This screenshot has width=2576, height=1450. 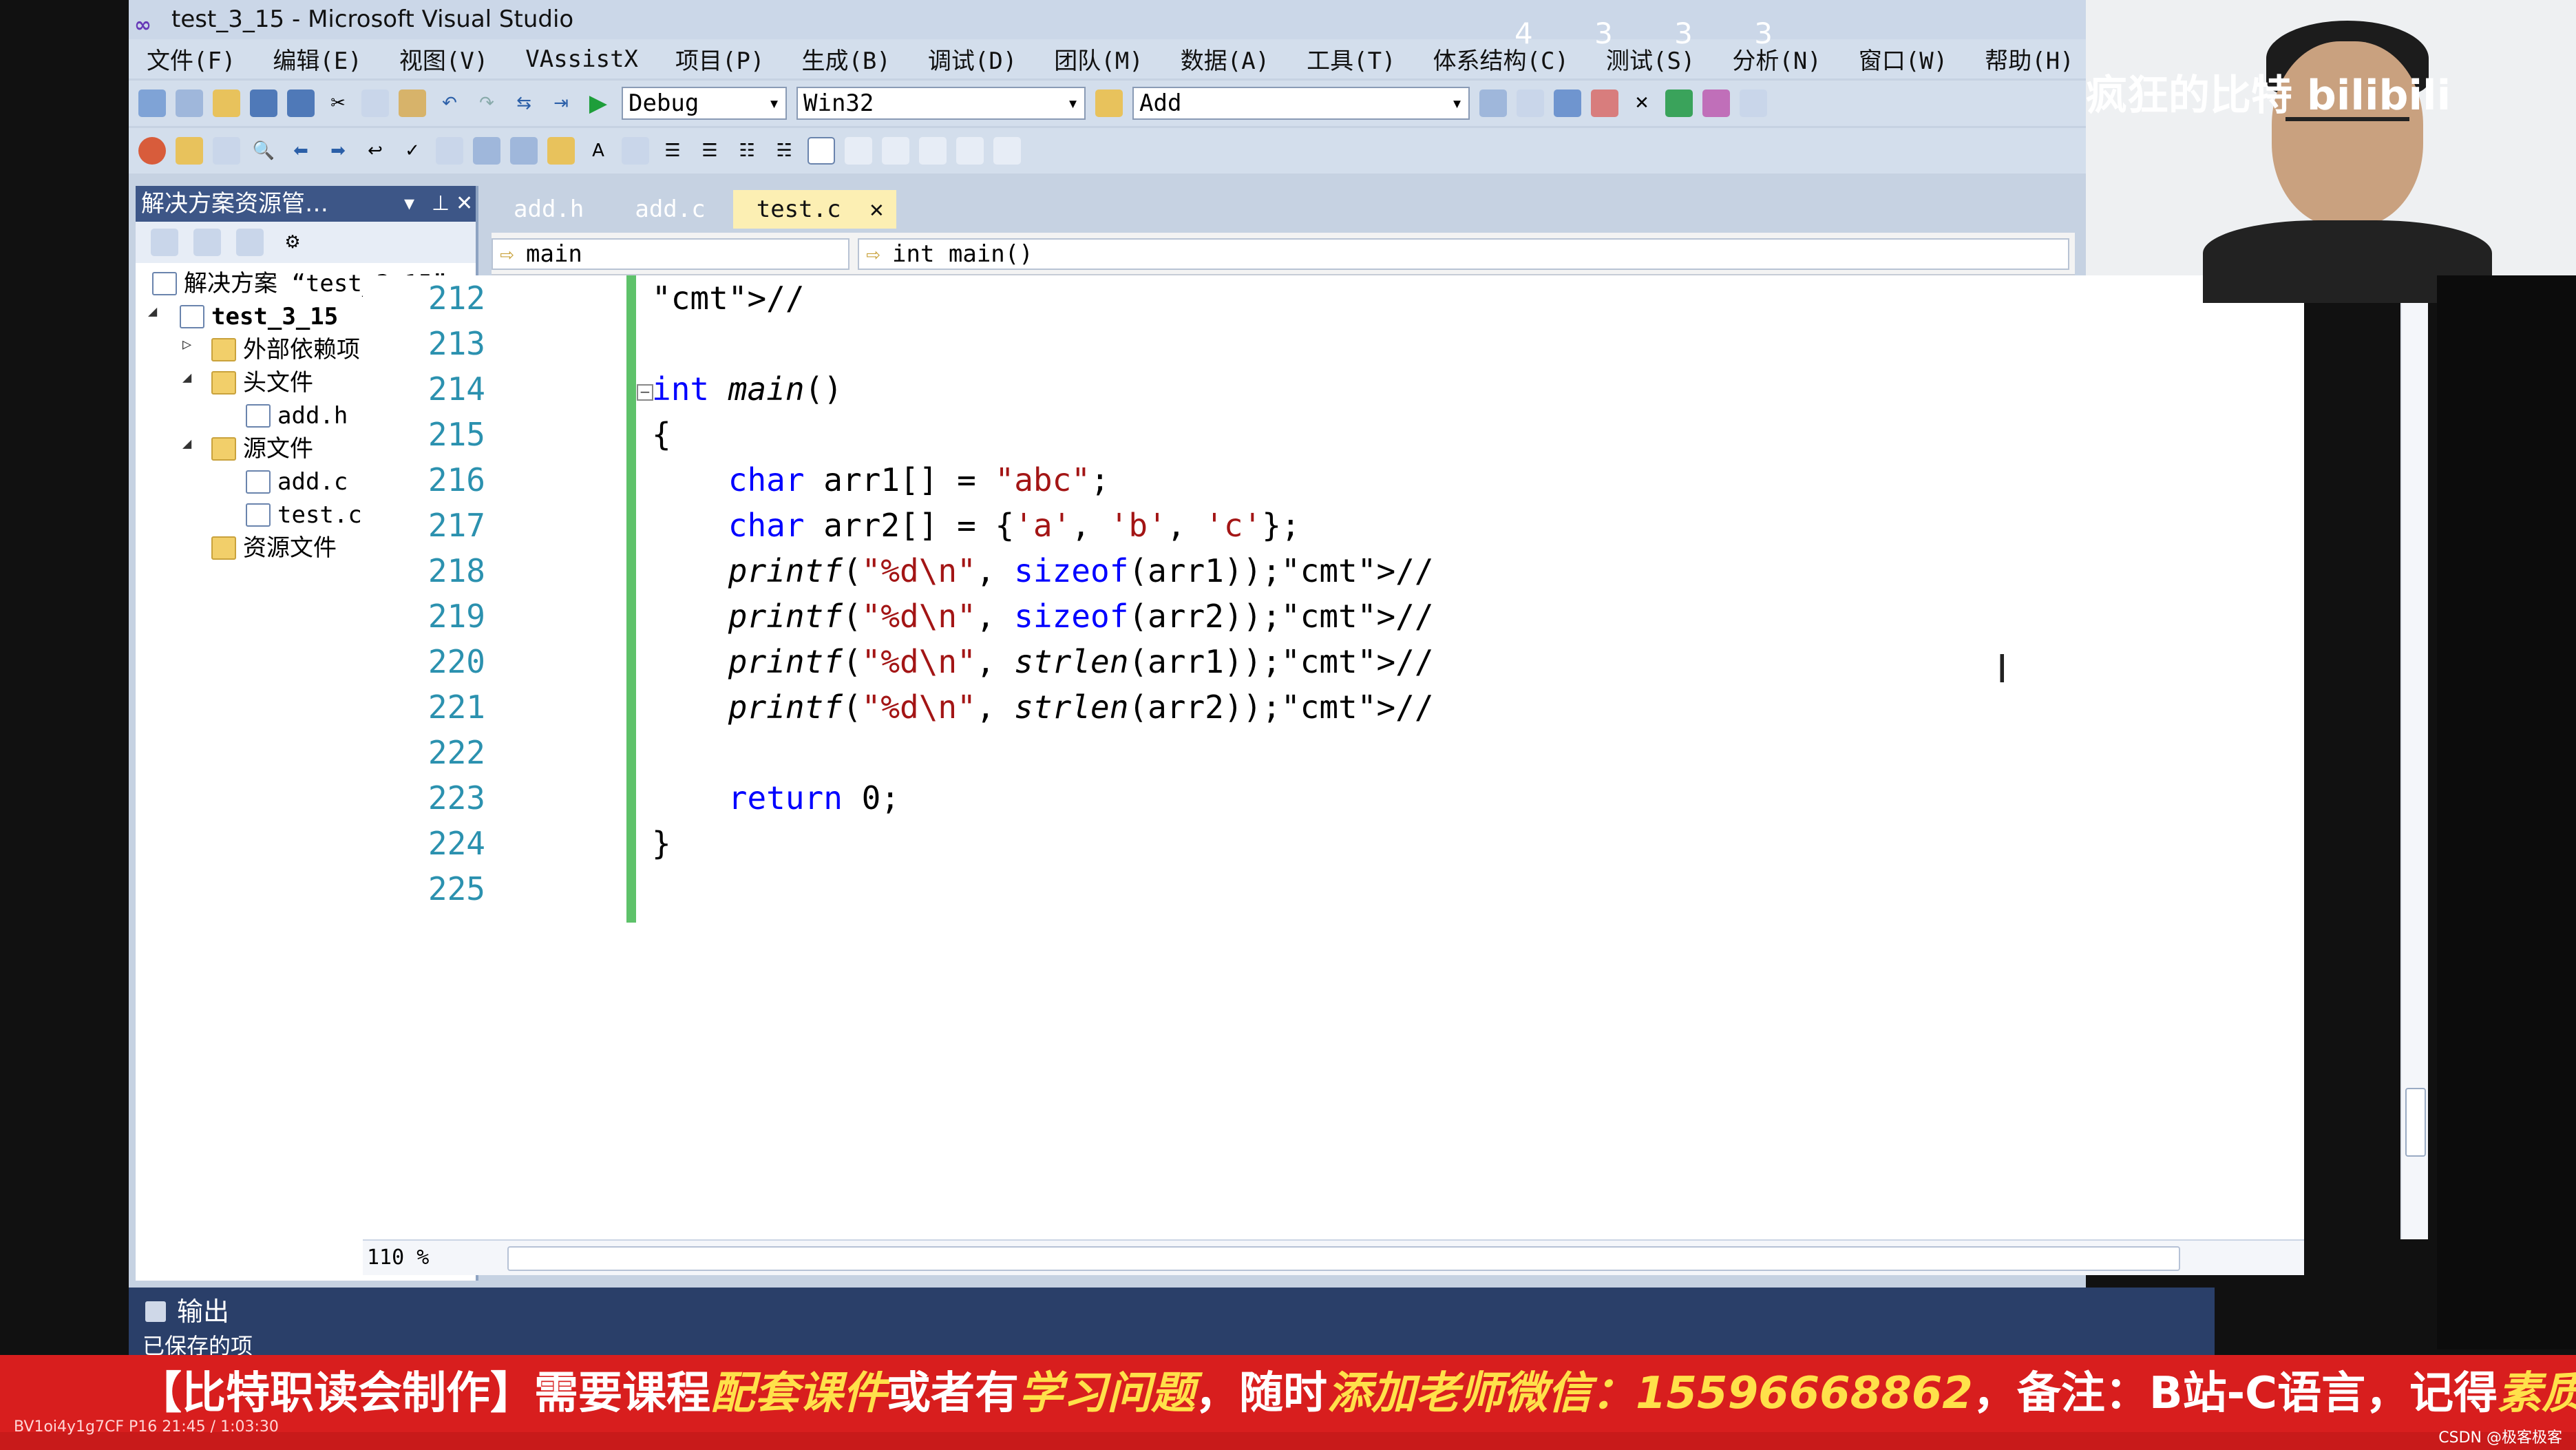 What do you see at coordinates (1754, 103) in the screenshot?
I see `window-layout-icon` at bounding box center [1754, 103].